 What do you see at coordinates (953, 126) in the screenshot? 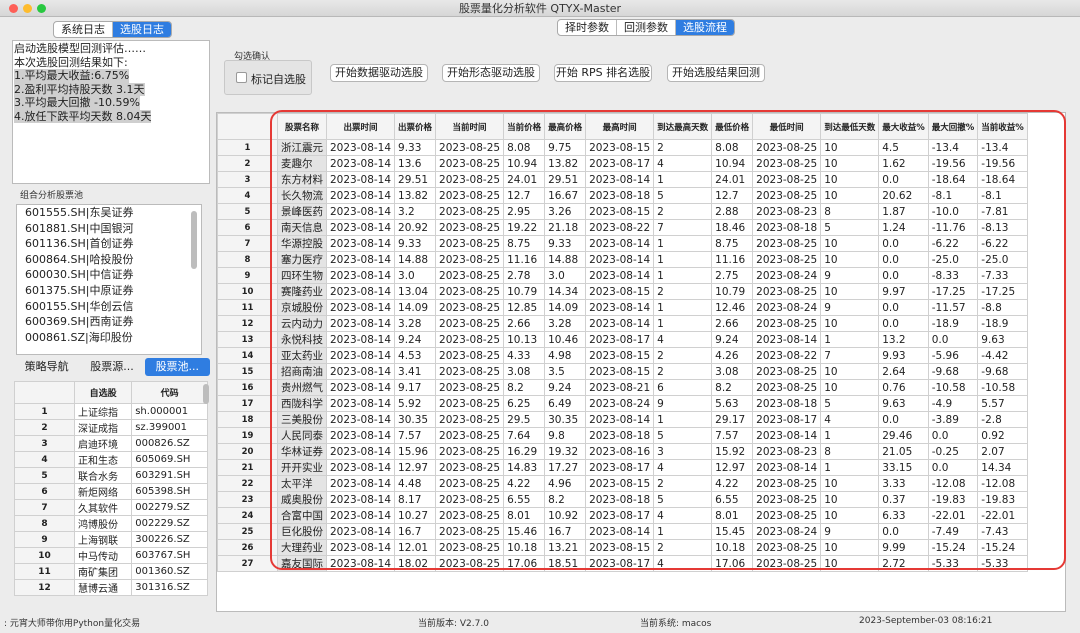
I see `column-header: 最大回撤%` at bounding box center [953, 126].